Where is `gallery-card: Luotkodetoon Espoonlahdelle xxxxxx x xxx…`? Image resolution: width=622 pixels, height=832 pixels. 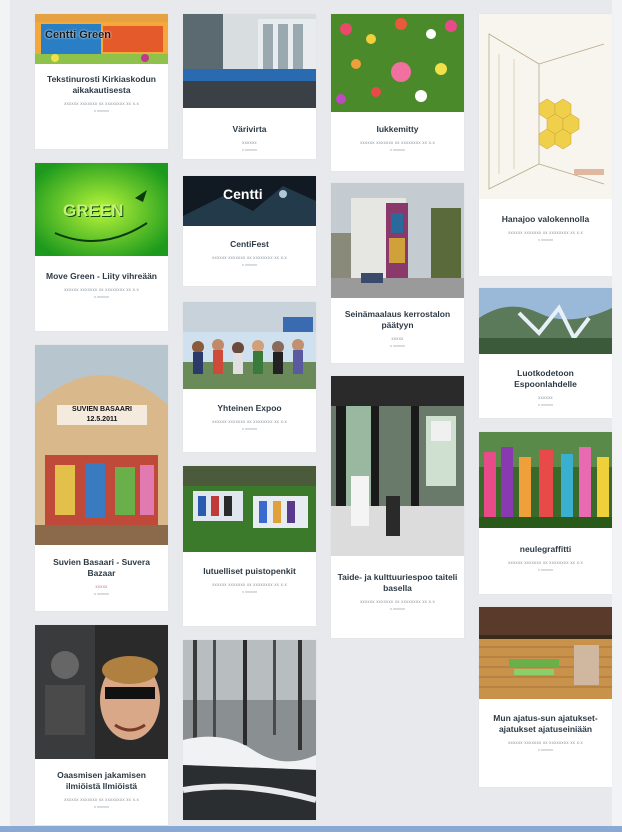 gallery-card: Luotkodetoon Espoonlahdelle xxxxxx x xxx… is located at coordinates (545, 353).